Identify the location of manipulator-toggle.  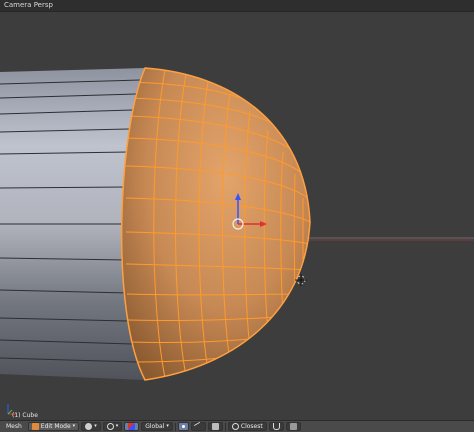
(132, 426).